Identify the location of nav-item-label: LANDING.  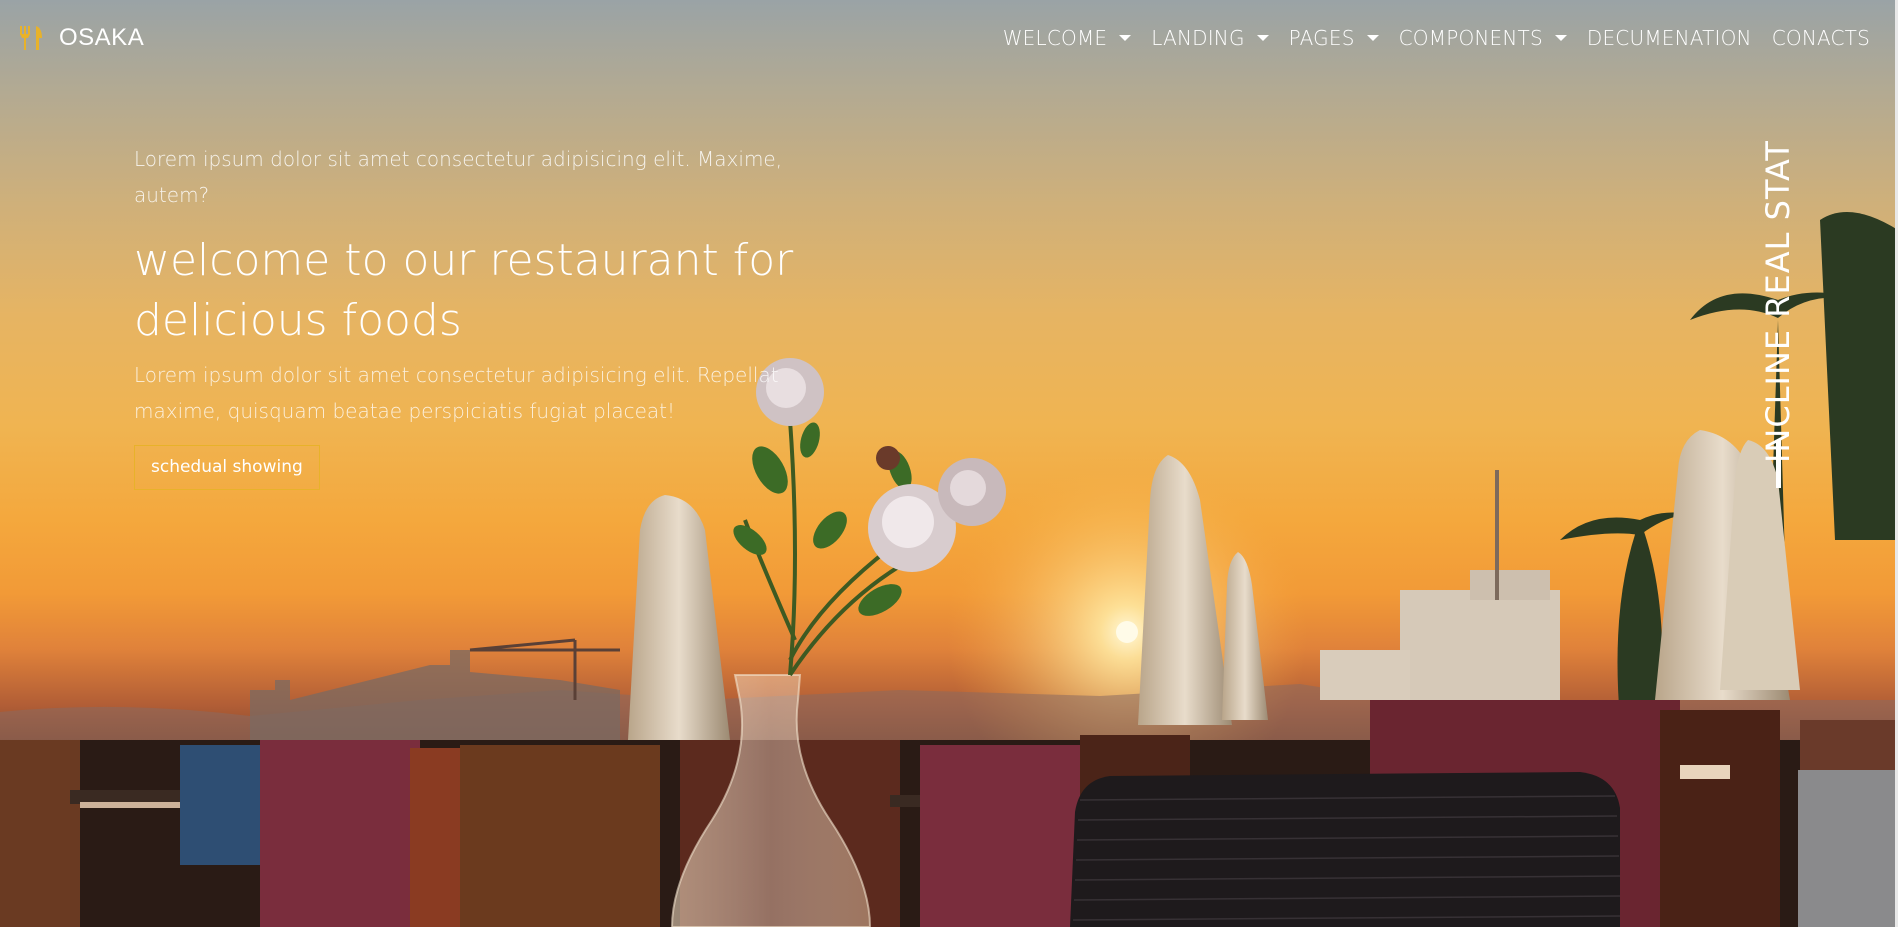
(1198, 38).